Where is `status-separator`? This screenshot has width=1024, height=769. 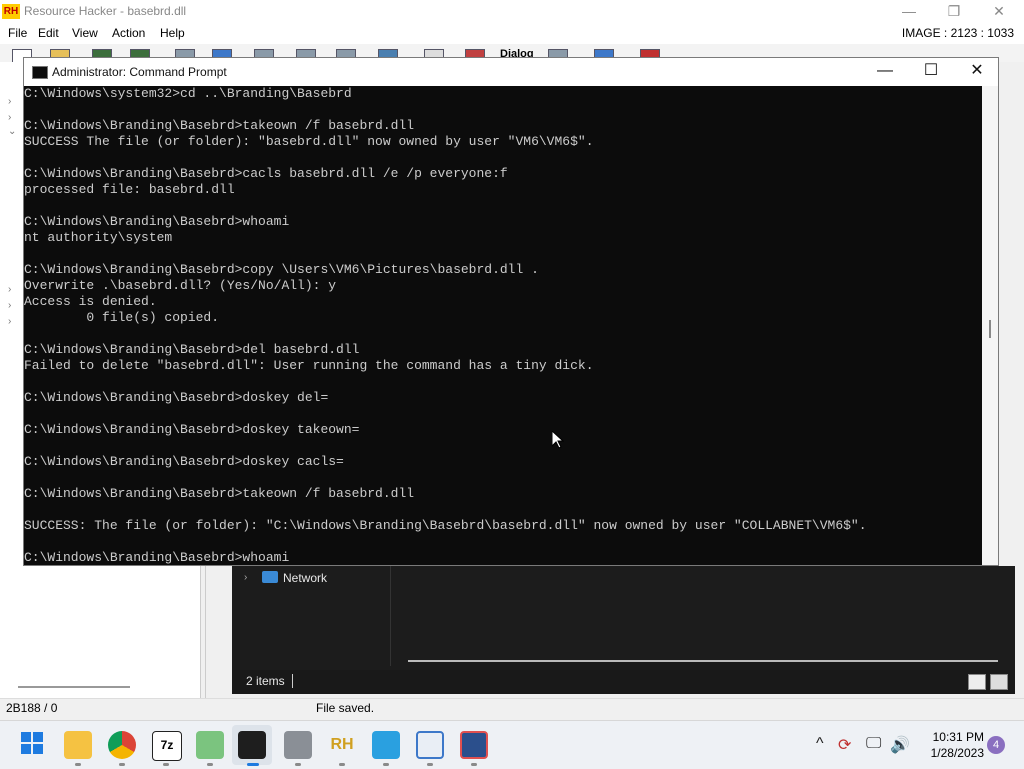
status-separator is located at coordinates (292, 681).